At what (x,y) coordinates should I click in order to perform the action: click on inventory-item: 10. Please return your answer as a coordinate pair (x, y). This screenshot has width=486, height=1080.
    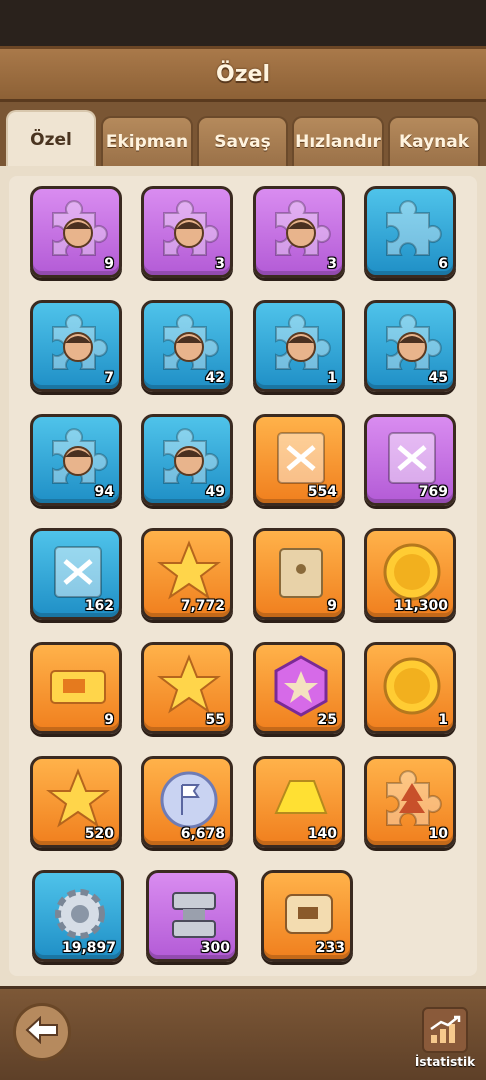
    Looking at the image, I should click on (410, 802).